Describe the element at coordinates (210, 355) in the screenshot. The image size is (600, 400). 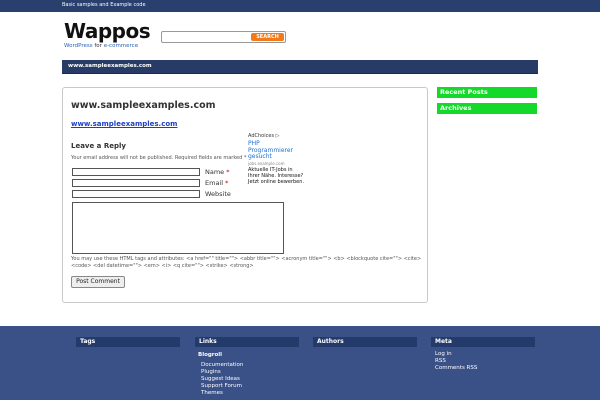
I see `footer-blogroll: Blogroll` at that location.